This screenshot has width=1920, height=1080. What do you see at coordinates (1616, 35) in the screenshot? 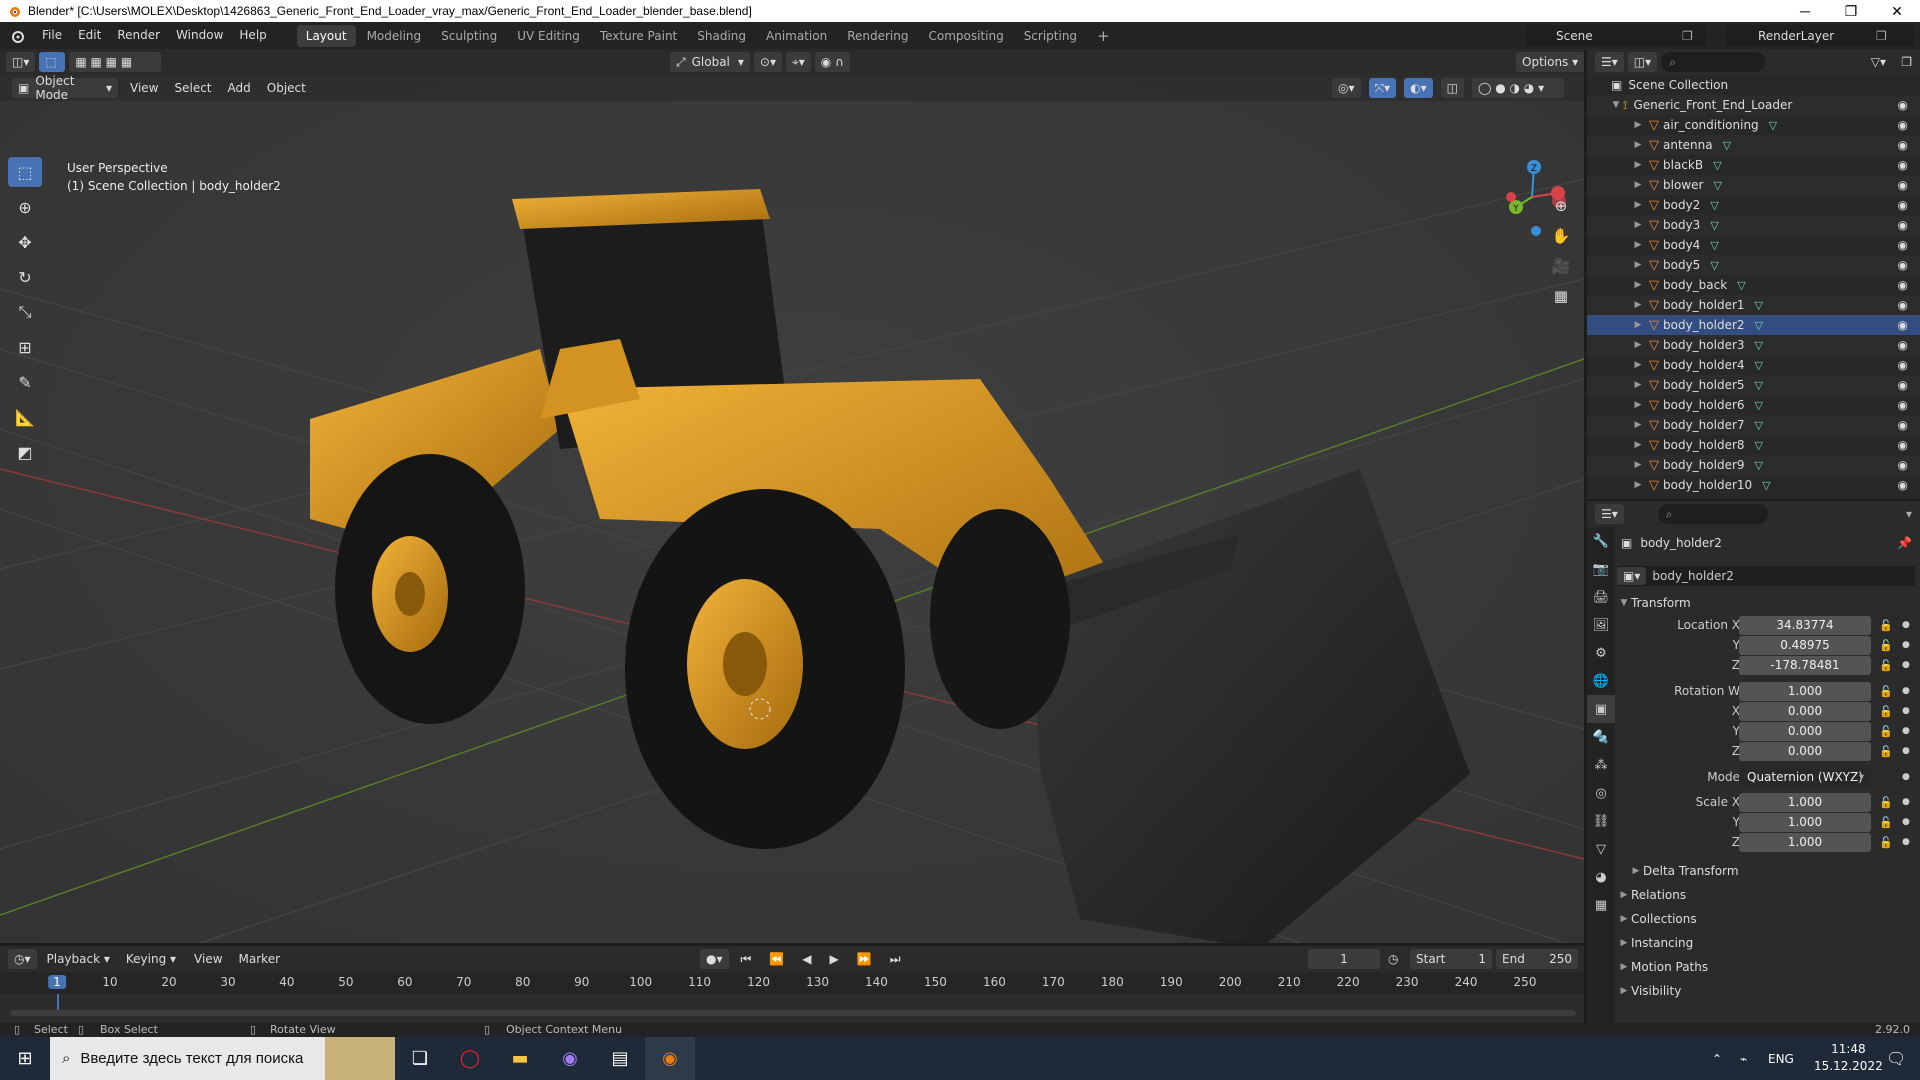
I see `scene-selector: Scene ❐` at bounding box center [1616, 35].